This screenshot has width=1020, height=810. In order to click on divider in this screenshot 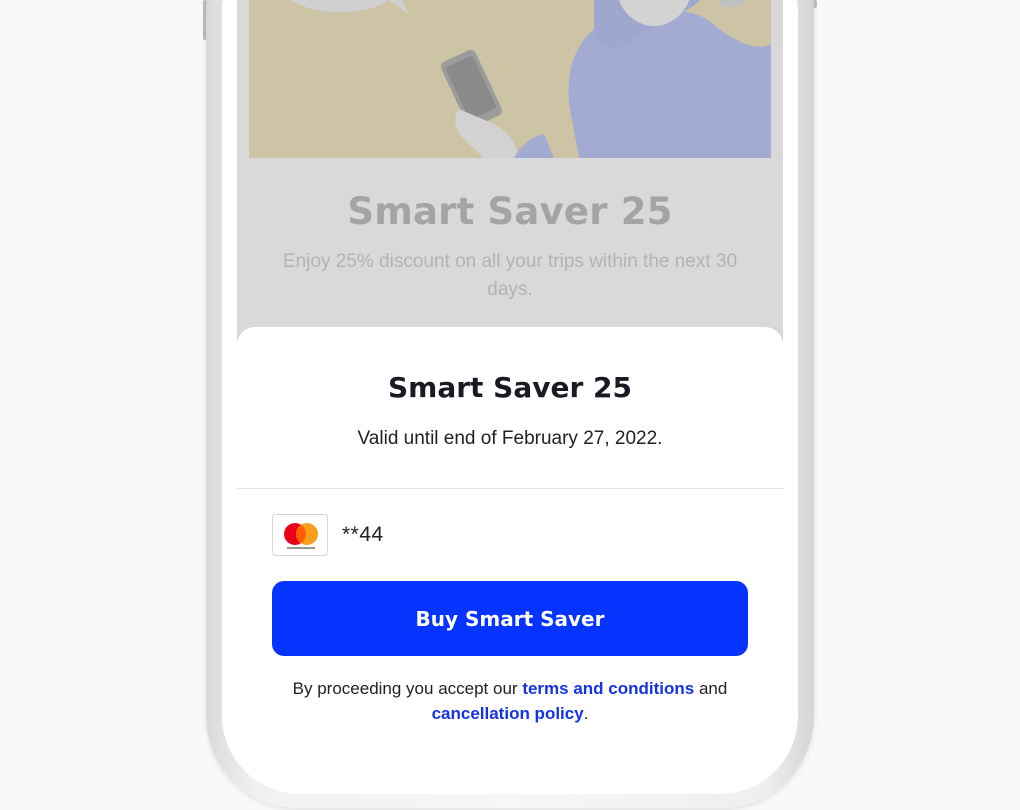, I will do `click(510, 488)`.